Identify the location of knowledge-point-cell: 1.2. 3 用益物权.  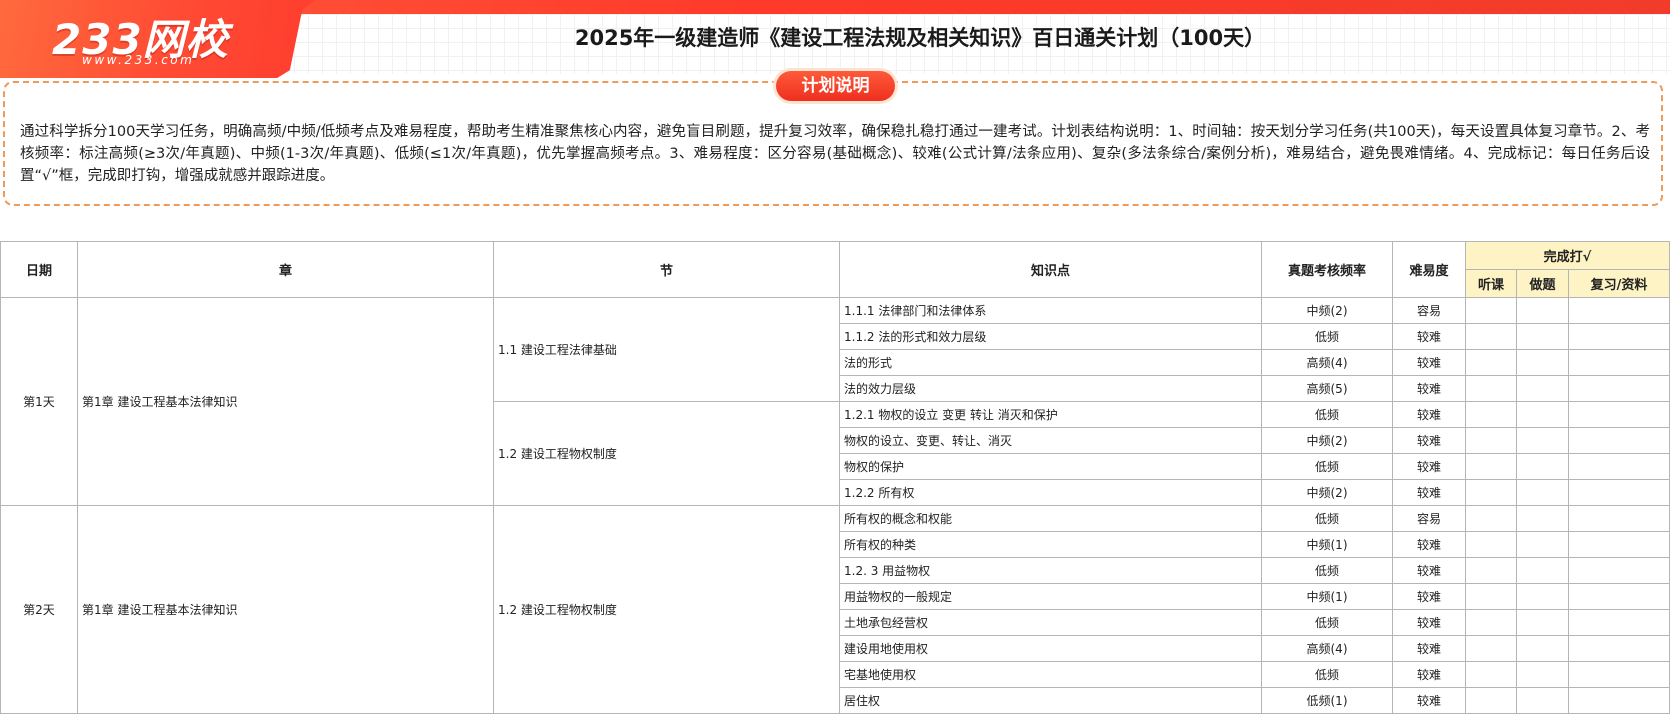
(1050, 570).